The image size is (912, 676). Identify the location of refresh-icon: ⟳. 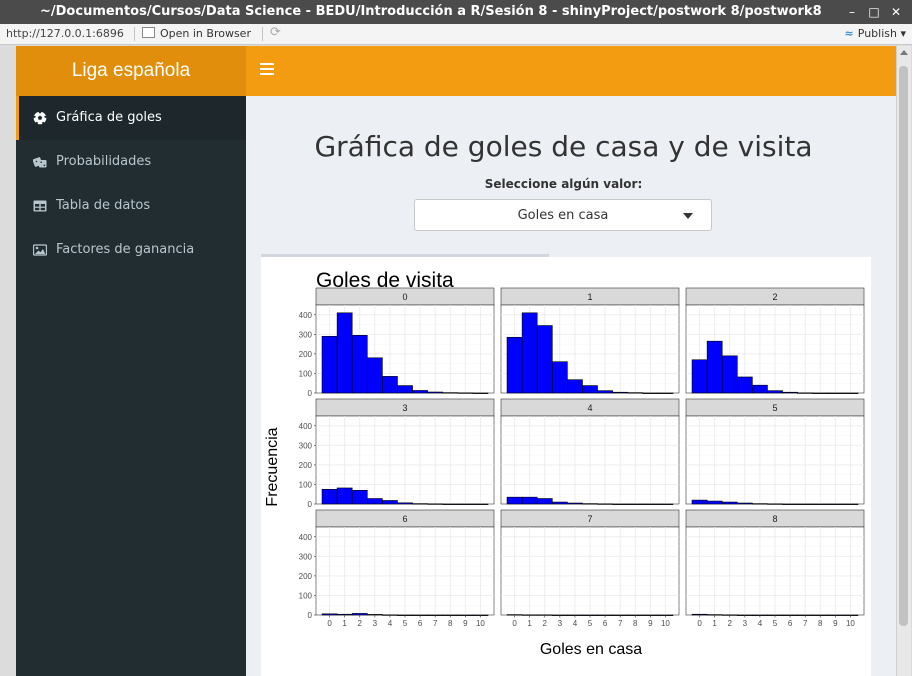
(277, 33).